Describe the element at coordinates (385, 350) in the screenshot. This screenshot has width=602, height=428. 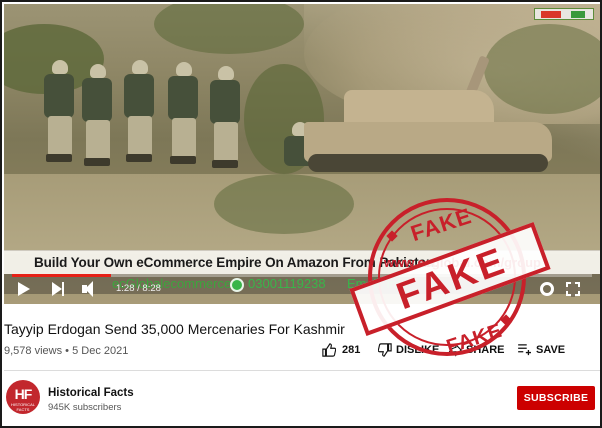
I see `dislike-icon` at that location.